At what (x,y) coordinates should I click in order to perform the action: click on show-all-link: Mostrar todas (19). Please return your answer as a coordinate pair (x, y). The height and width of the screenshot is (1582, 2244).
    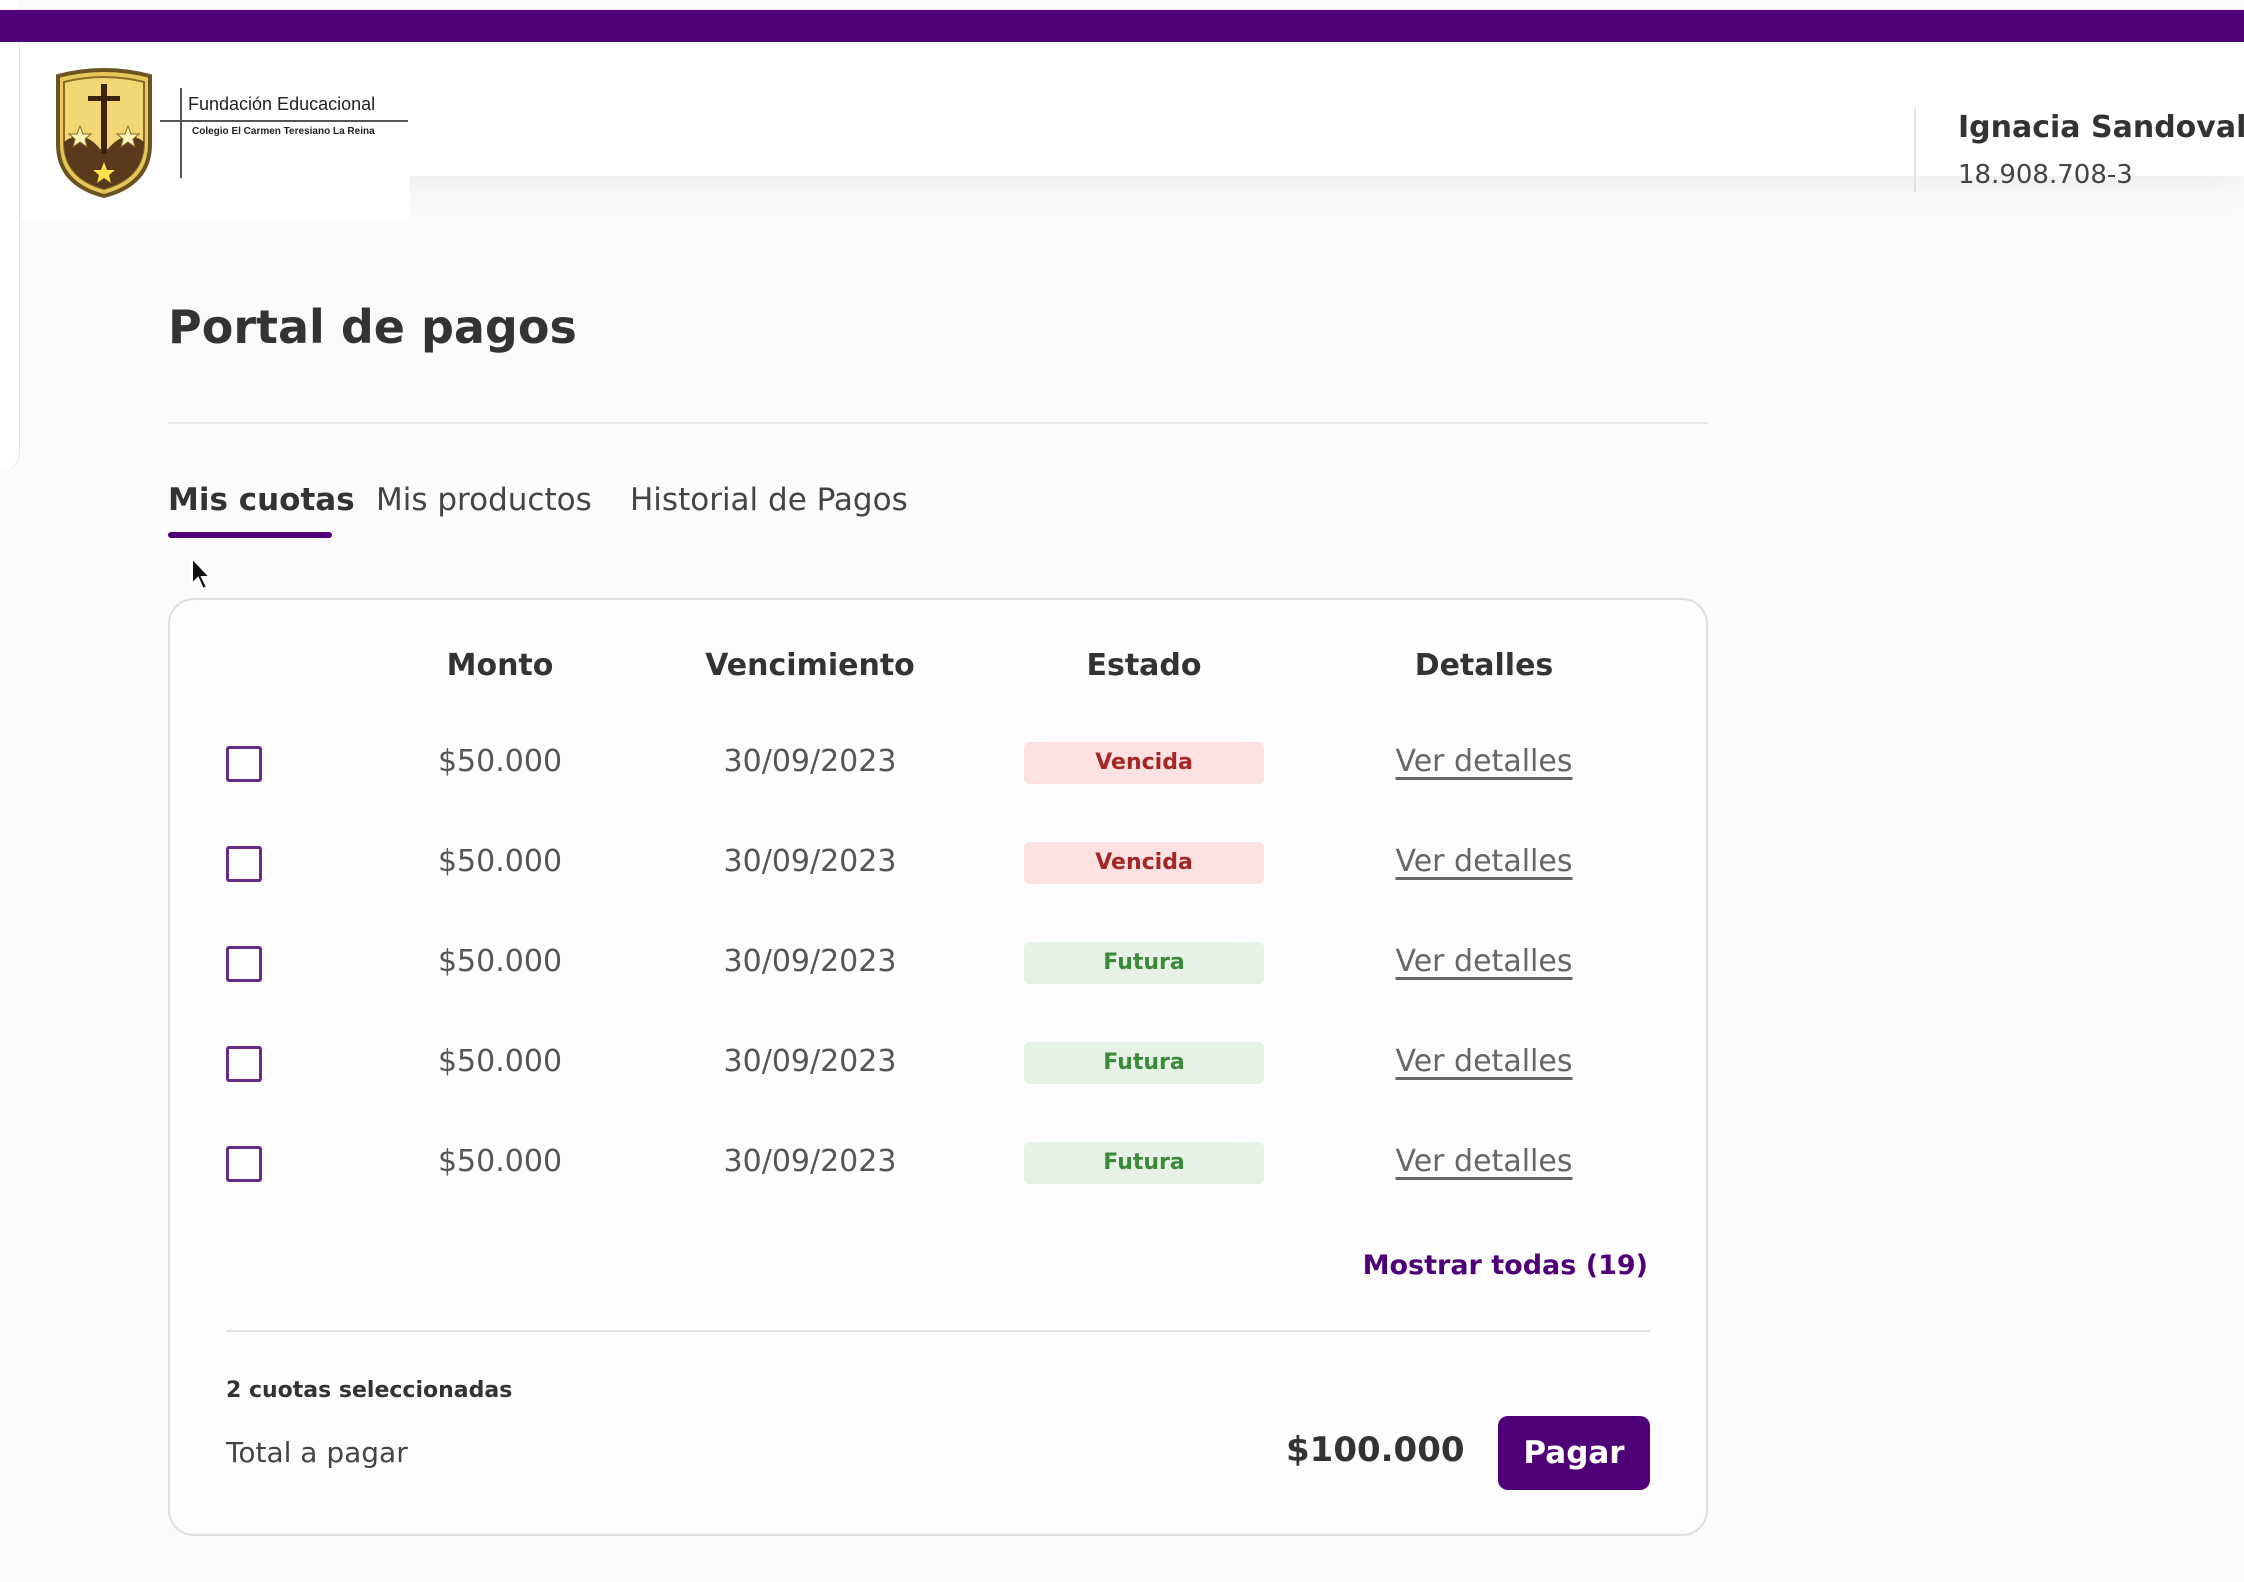
    Looking at the image, I should click on (1505, 1265).